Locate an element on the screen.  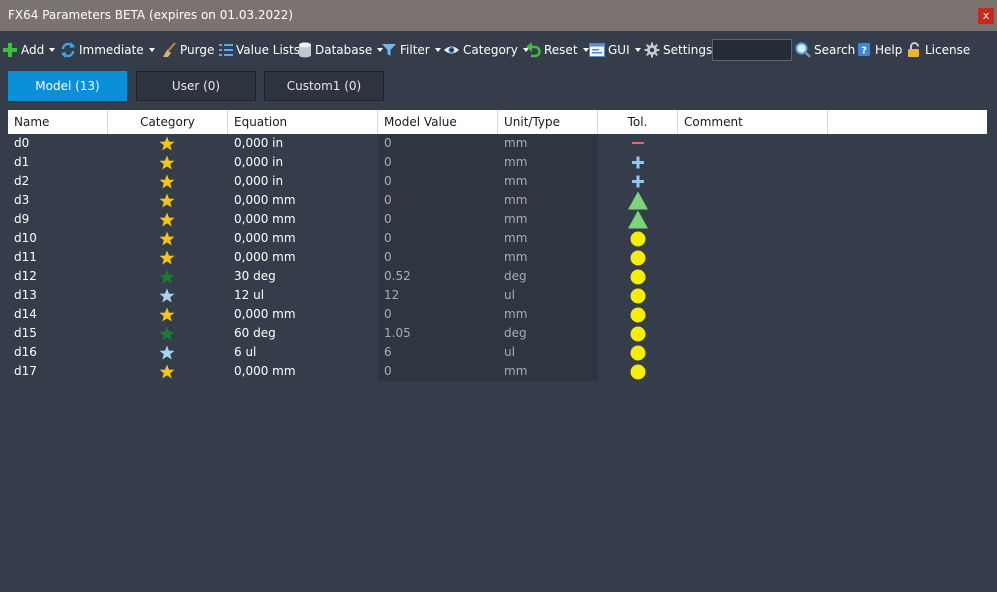
parameter-model-value: 0.52 is located at coordinates (397, 276).